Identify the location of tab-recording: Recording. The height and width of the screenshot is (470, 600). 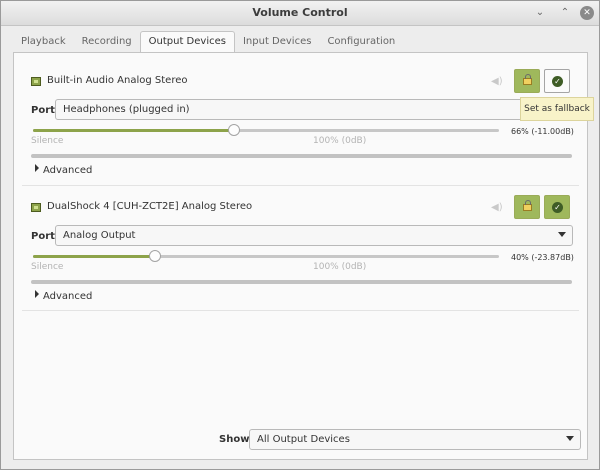
(107, 42).